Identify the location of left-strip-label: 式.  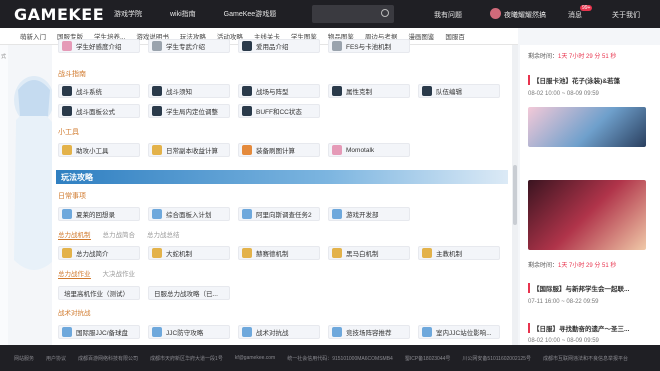
(4, 57).